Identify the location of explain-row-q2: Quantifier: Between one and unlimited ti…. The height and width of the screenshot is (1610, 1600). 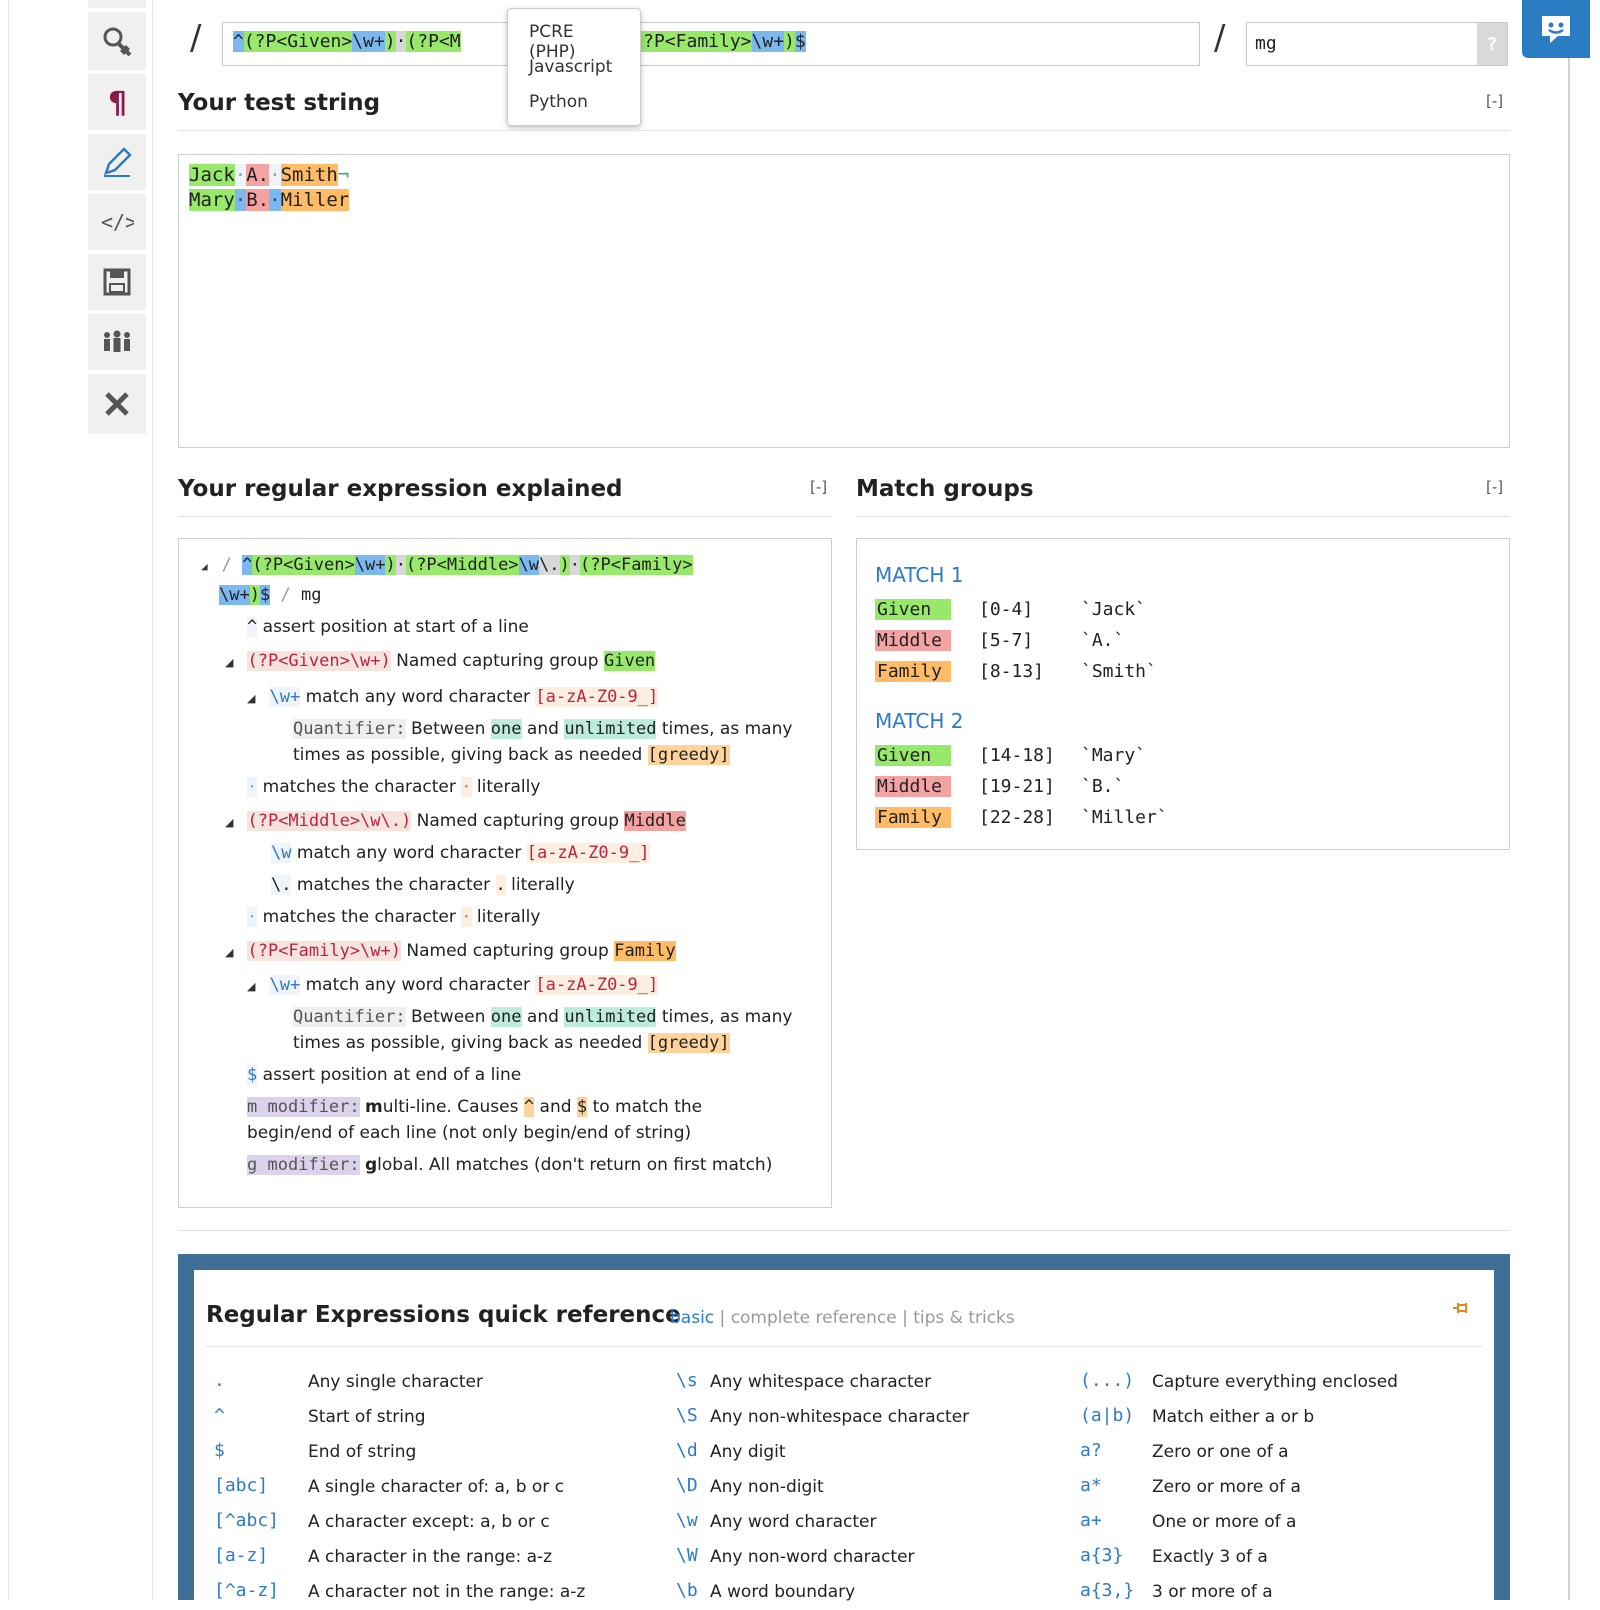
(542, 1017).